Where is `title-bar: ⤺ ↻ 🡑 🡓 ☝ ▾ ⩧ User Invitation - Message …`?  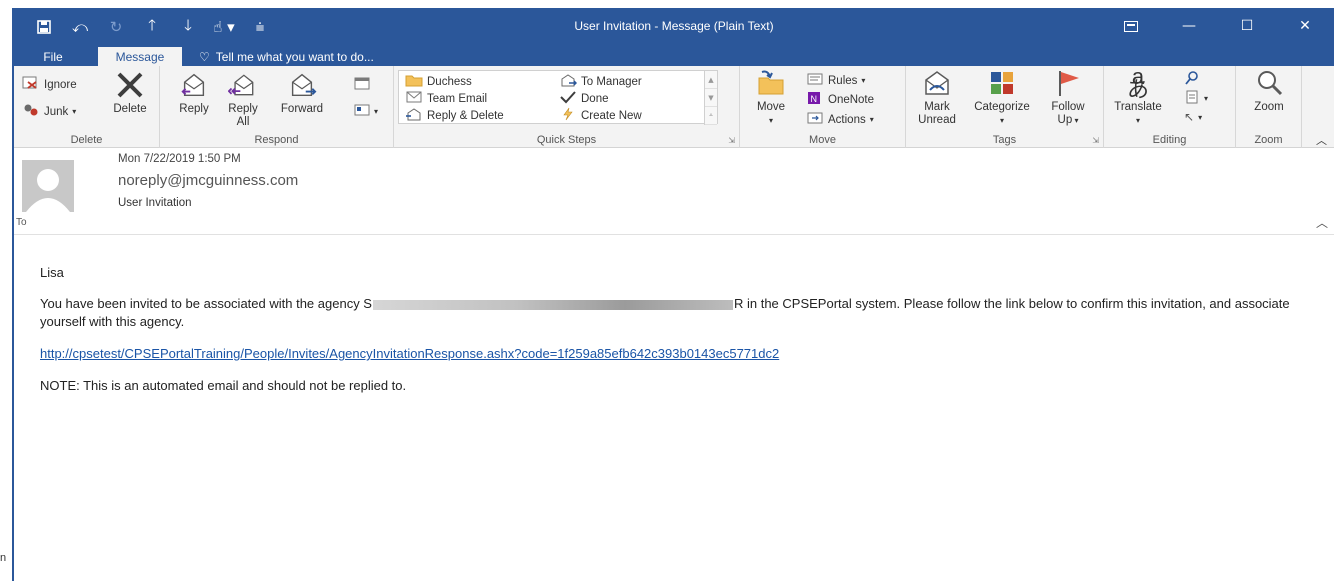
title-bar: ⤺ ↻ 🡑 🡓 ☝ ▾ ⩧ User Invitation - Message … is located at coordinates (674, 26).